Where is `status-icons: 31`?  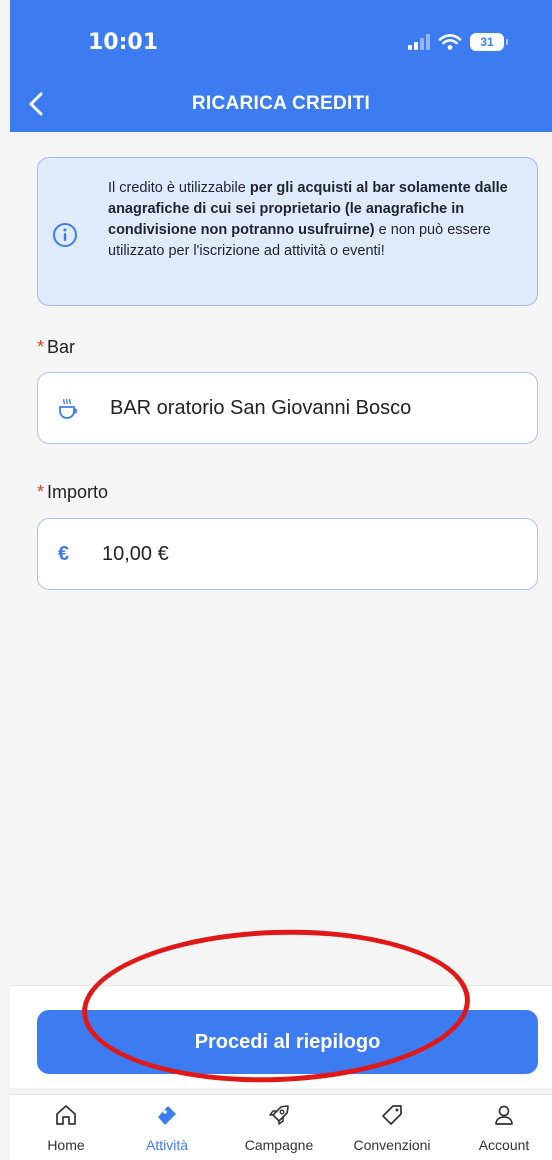 status-icons: 31 is located at coordinates (458, 42).